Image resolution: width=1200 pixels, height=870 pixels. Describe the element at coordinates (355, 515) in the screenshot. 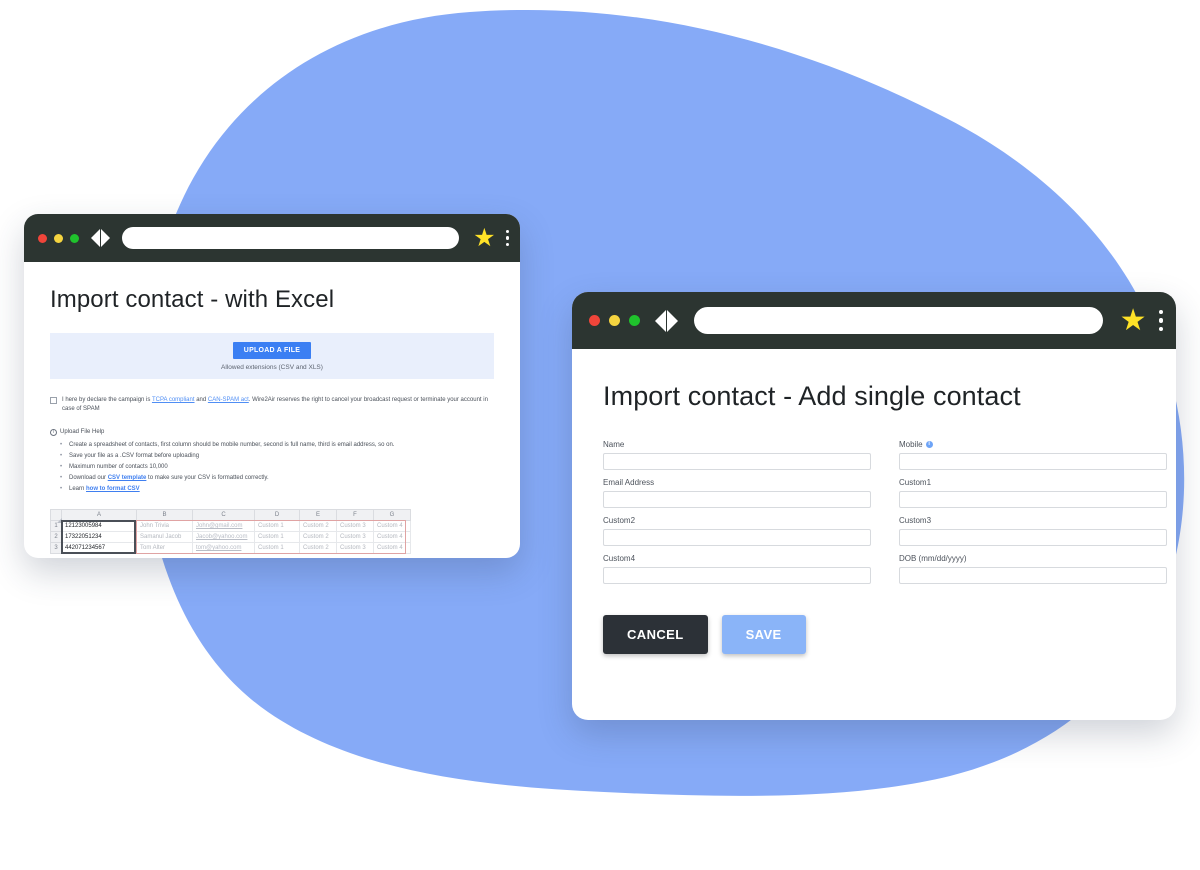

I see `col-header-f: F` at that location.